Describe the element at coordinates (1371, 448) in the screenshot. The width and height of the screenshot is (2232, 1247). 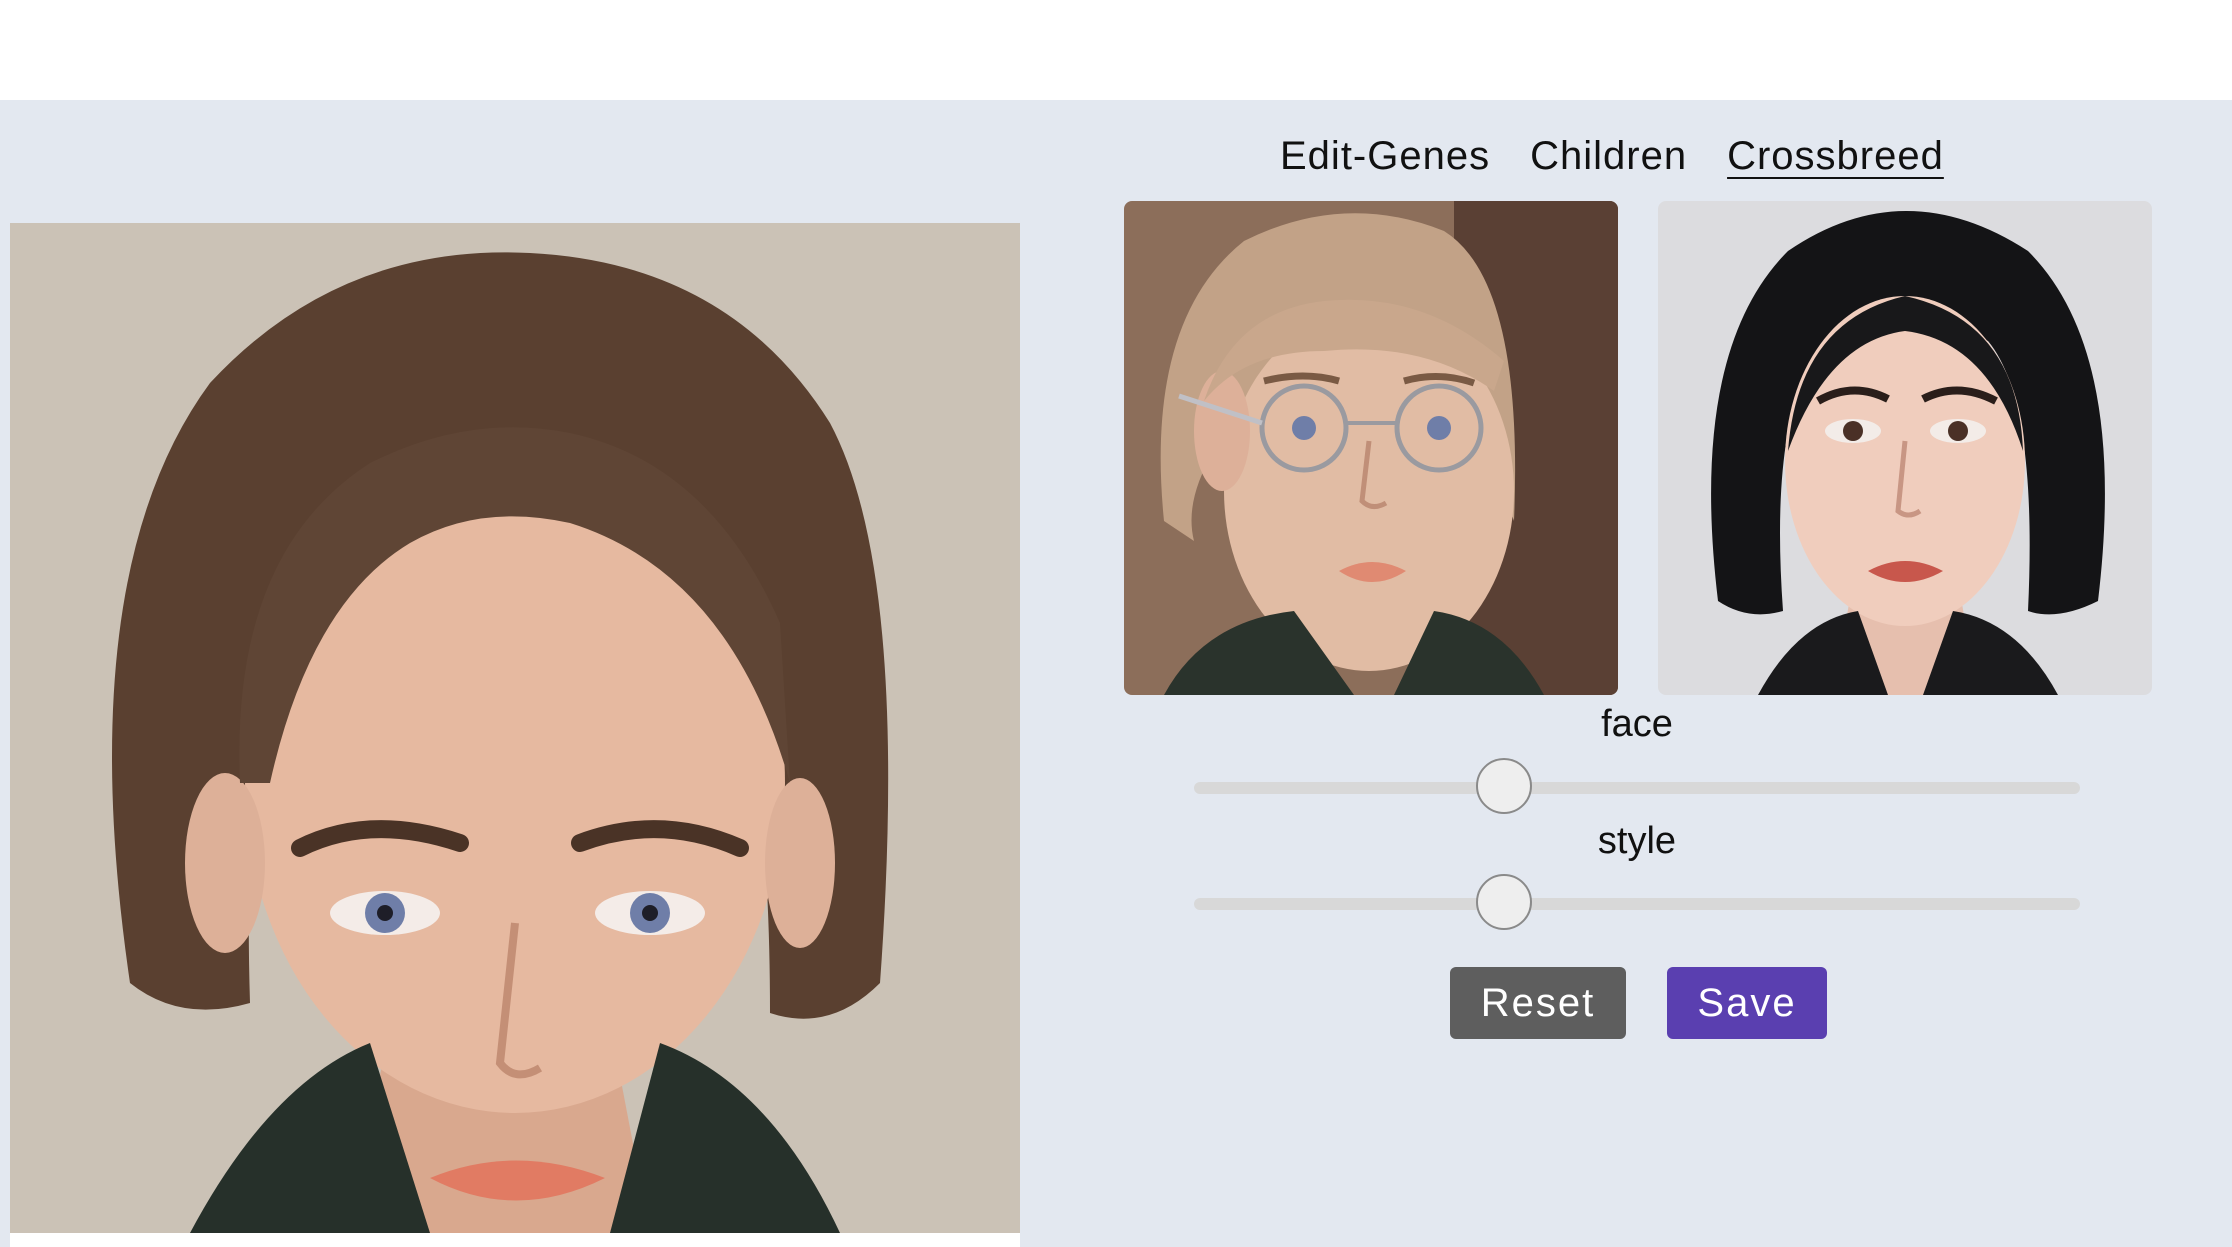
I see `parent-a-face-image` at that location.